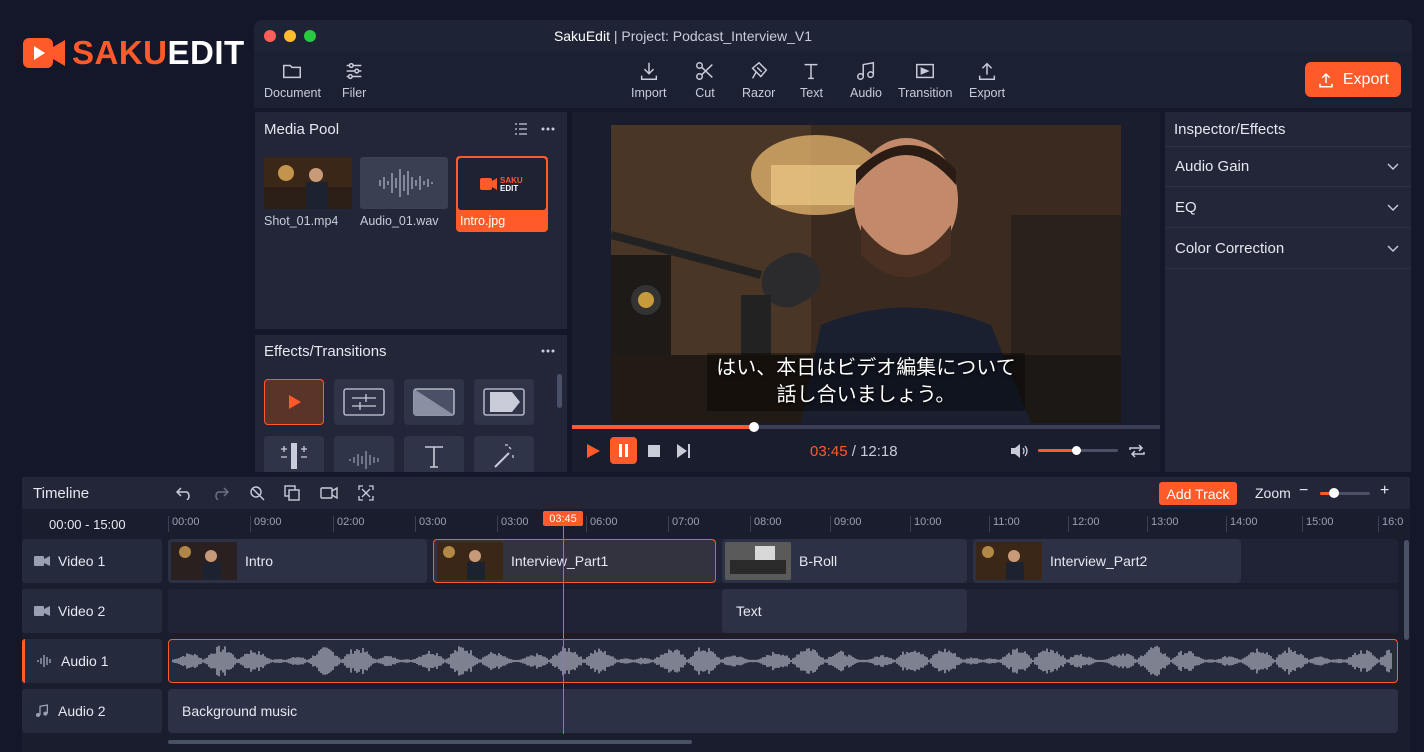 The height and width of the screenshot is (752, 1424). Describe the element at coordinates (1384, 491) in the screenshot. I see `zoom-in-button: +` at that location.